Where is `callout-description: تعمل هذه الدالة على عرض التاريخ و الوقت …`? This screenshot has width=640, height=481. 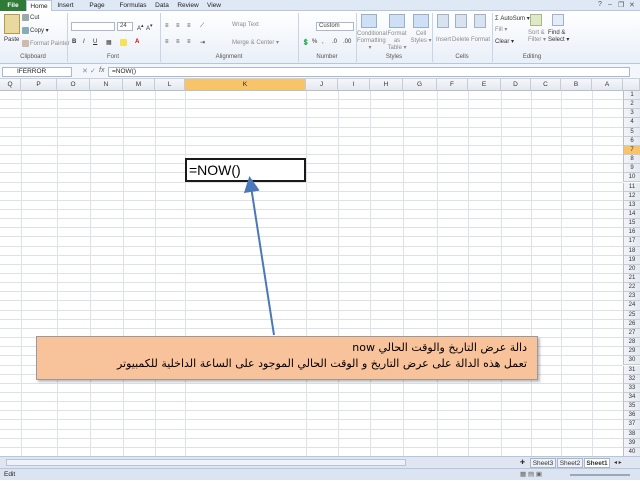
callout-description: تعمل هذه الدالة على عرض التاريخ و الوقت … is located at coordinates (321, 363).